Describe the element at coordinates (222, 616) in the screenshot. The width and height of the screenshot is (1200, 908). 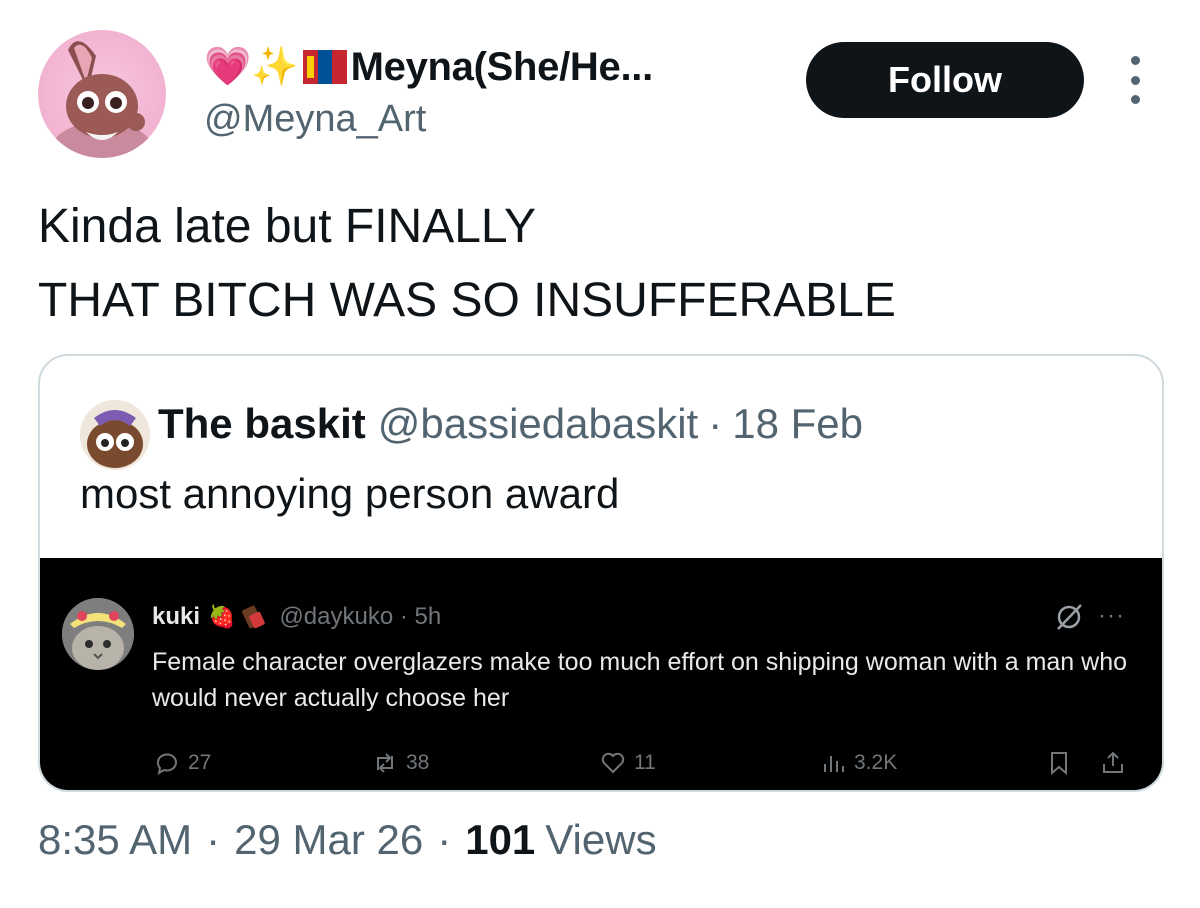
I see `embedded-name-emoji: 🍓` at that location.